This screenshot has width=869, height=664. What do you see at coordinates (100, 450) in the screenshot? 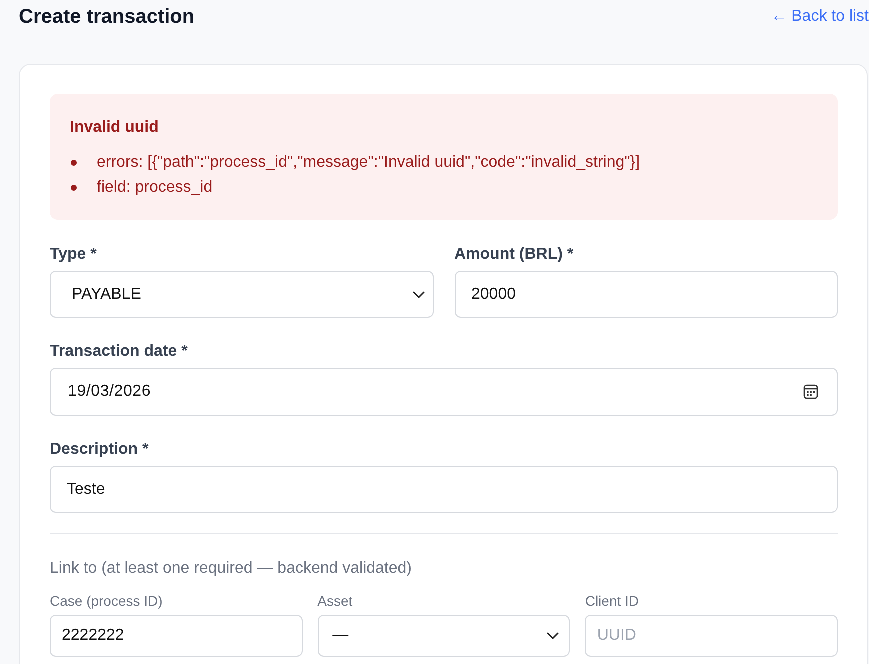
I see `field-label: Description *` at bounding box center [100, 450].